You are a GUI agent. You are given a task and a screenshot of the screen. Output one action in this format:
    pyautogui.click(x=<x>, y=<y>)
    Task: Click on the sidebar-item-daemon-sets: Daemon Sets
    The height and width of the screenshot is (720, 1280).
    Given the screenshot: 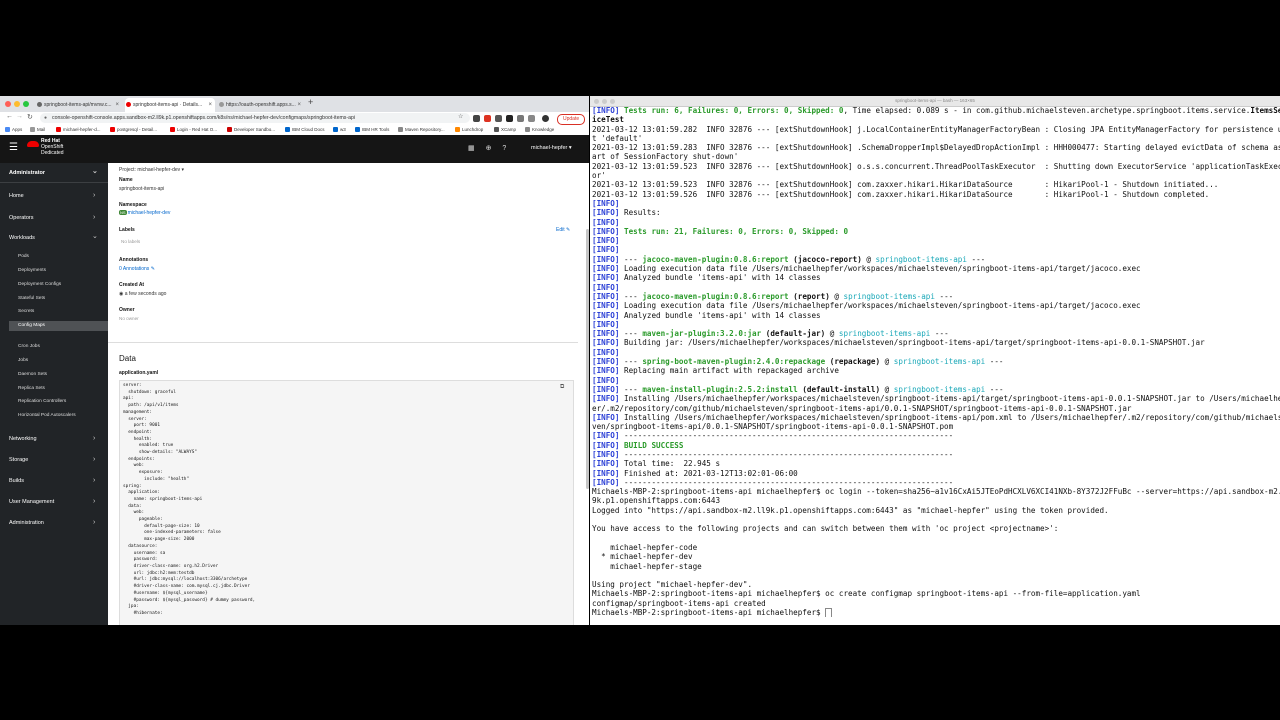 What is the action you would take?
    pyautogui.click(x=32, y=374)
    